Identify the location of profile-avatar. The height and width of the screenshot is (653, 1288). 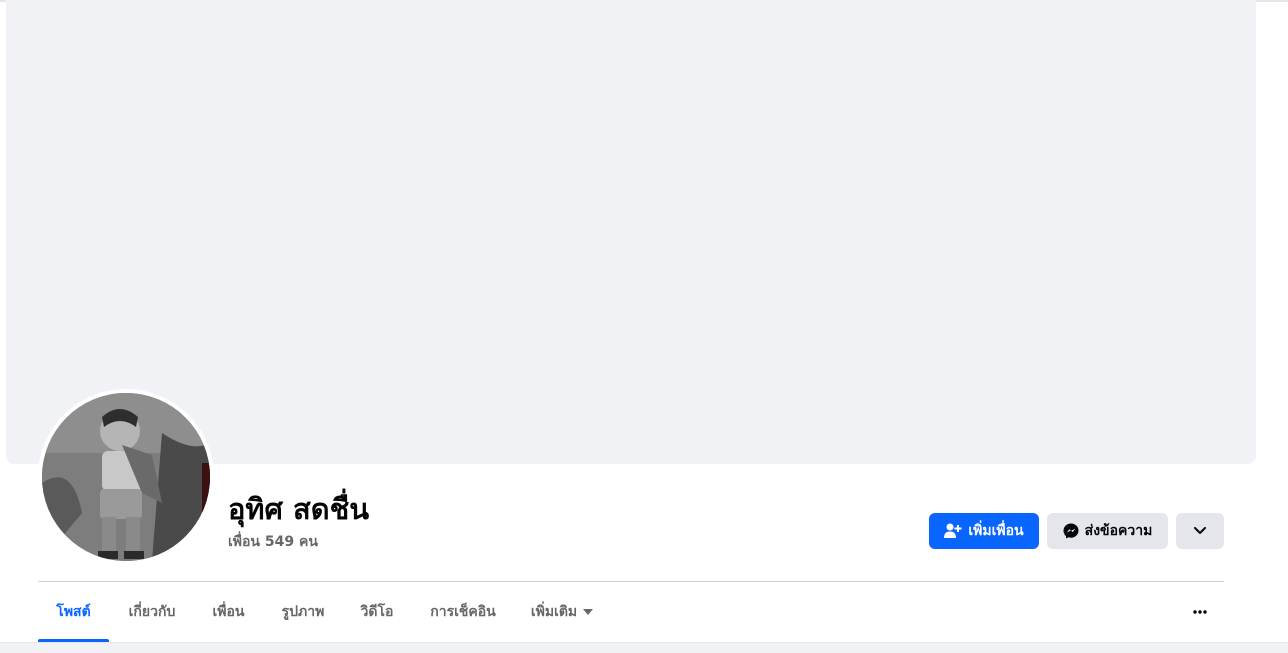
(126, 477).